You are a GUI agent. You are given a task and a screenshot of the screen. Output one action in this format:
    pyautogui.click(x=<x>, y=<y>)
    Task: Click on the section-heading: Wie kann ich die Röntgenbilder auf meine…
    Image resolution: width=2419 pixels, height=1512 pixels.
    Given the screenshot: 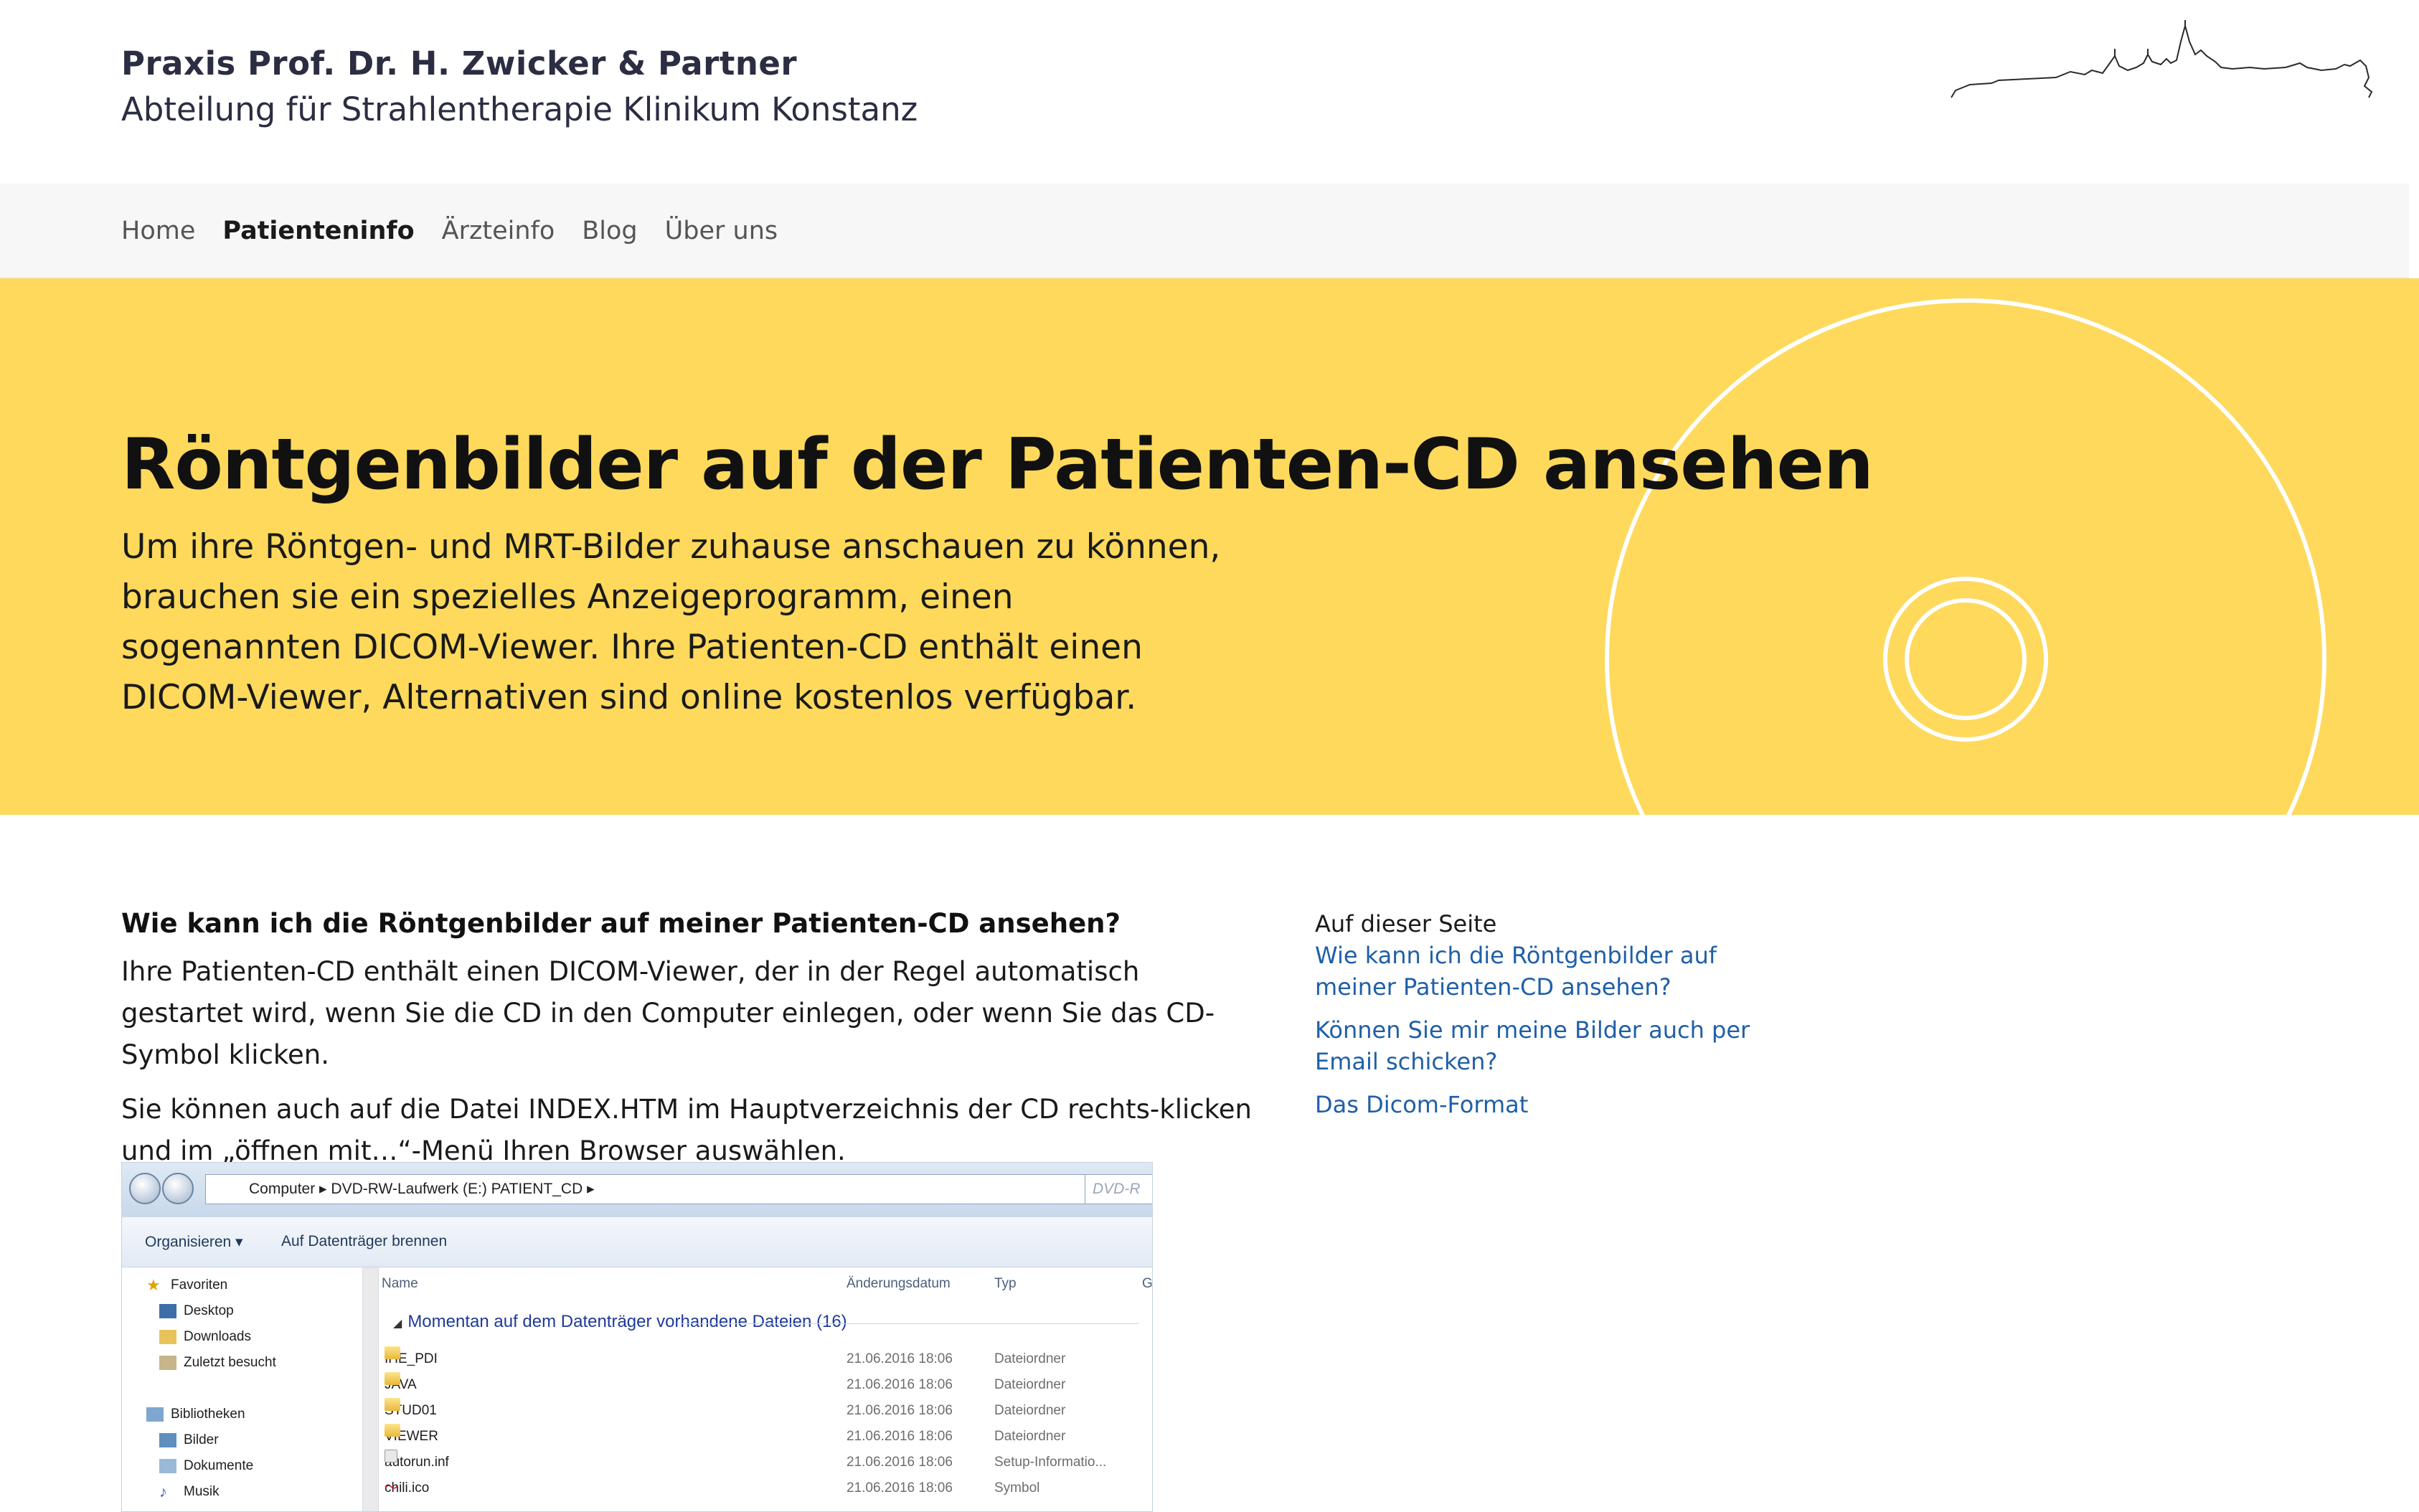 What is the action you would take?
    pyautogui.click(x=621, y=924)
    